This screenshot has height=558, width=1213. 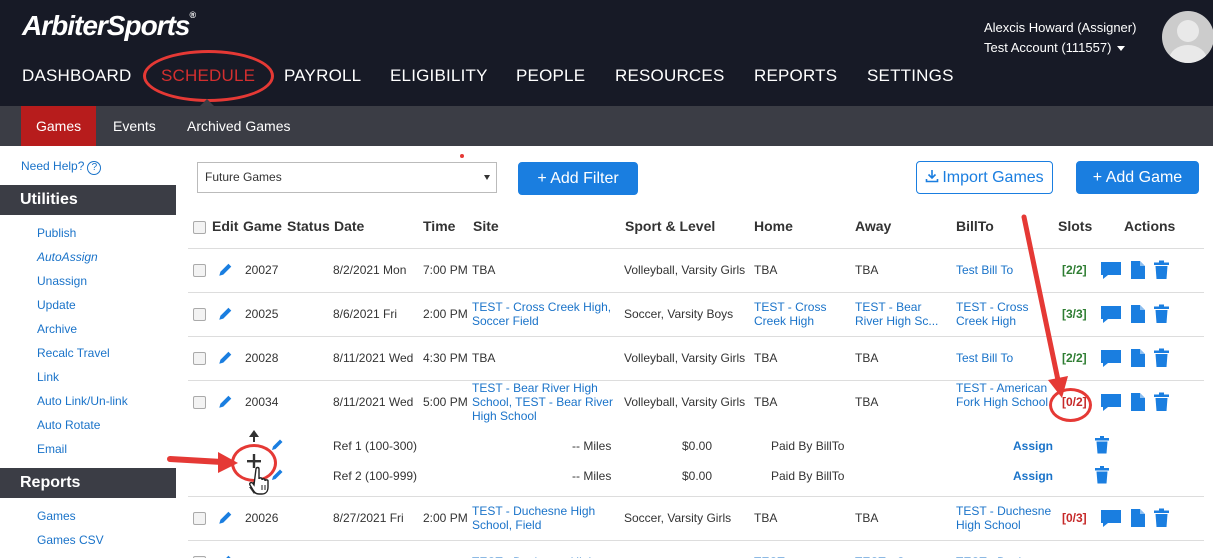 I want to click on user-name: Alexcis Howard (Assigner), so click(x=1060, y=27).